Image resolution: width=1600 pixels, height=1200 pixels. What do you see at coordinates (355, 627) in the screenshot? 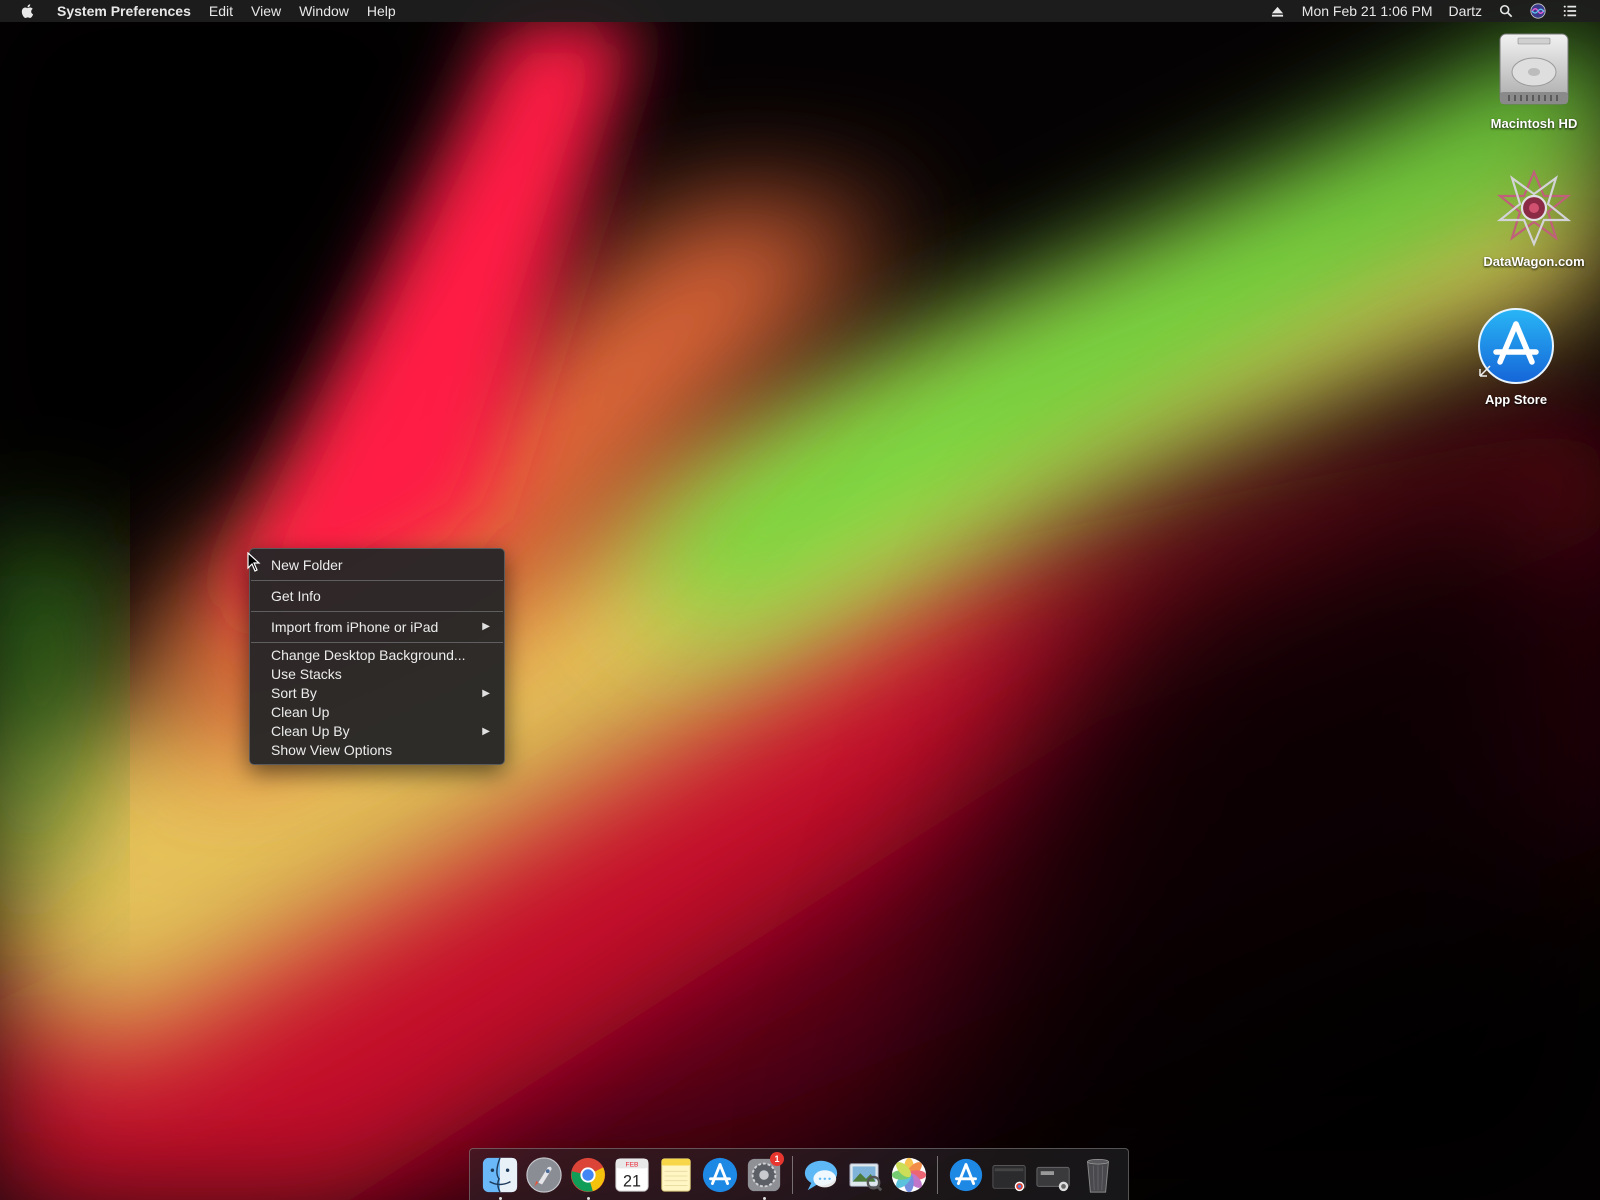
I see `menu-item-label: Import from iPhone or iPad` at bounding box center [355, 627].